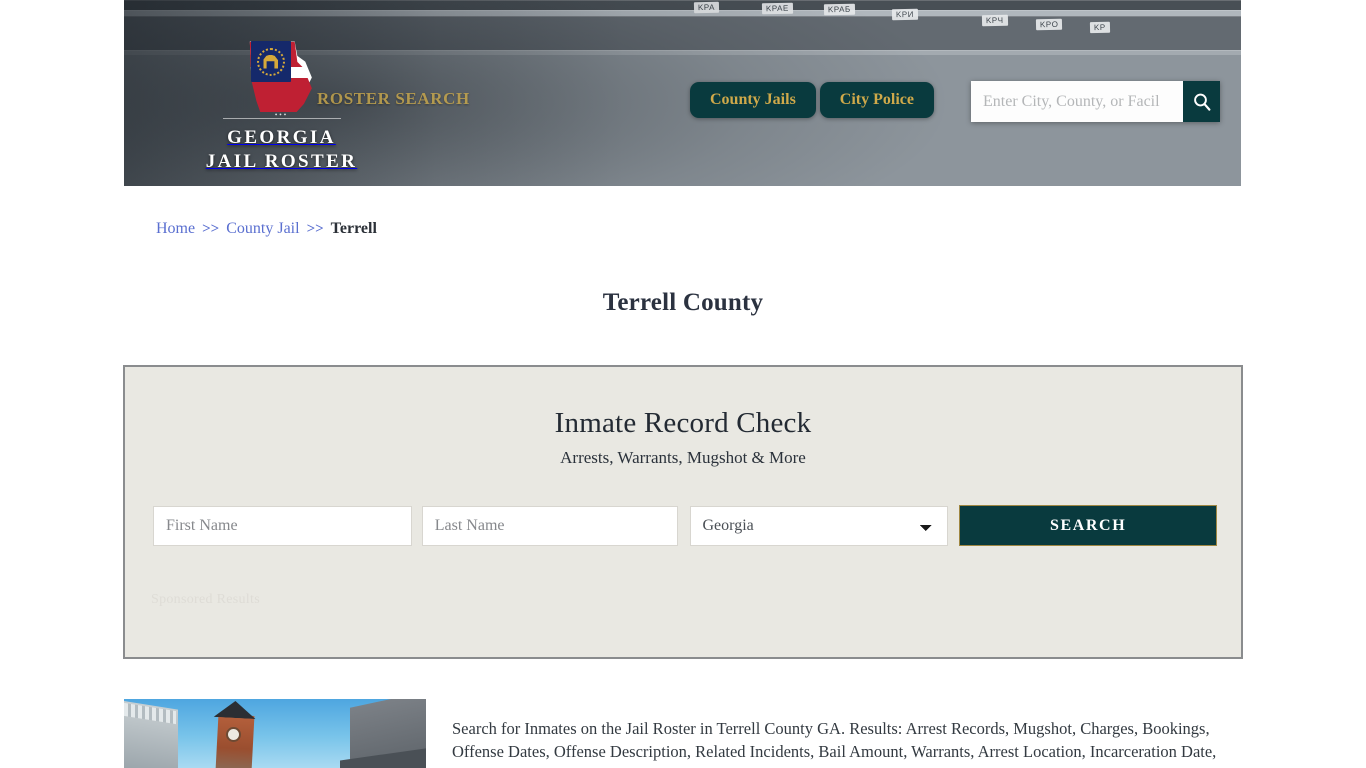 Image resolution: width=1366 pixels, height=768 pixels. Describe the element at coordinates (262, 228) in the screenshot. I see `breadcrumb-item-county-jail: County Jail` at that location.